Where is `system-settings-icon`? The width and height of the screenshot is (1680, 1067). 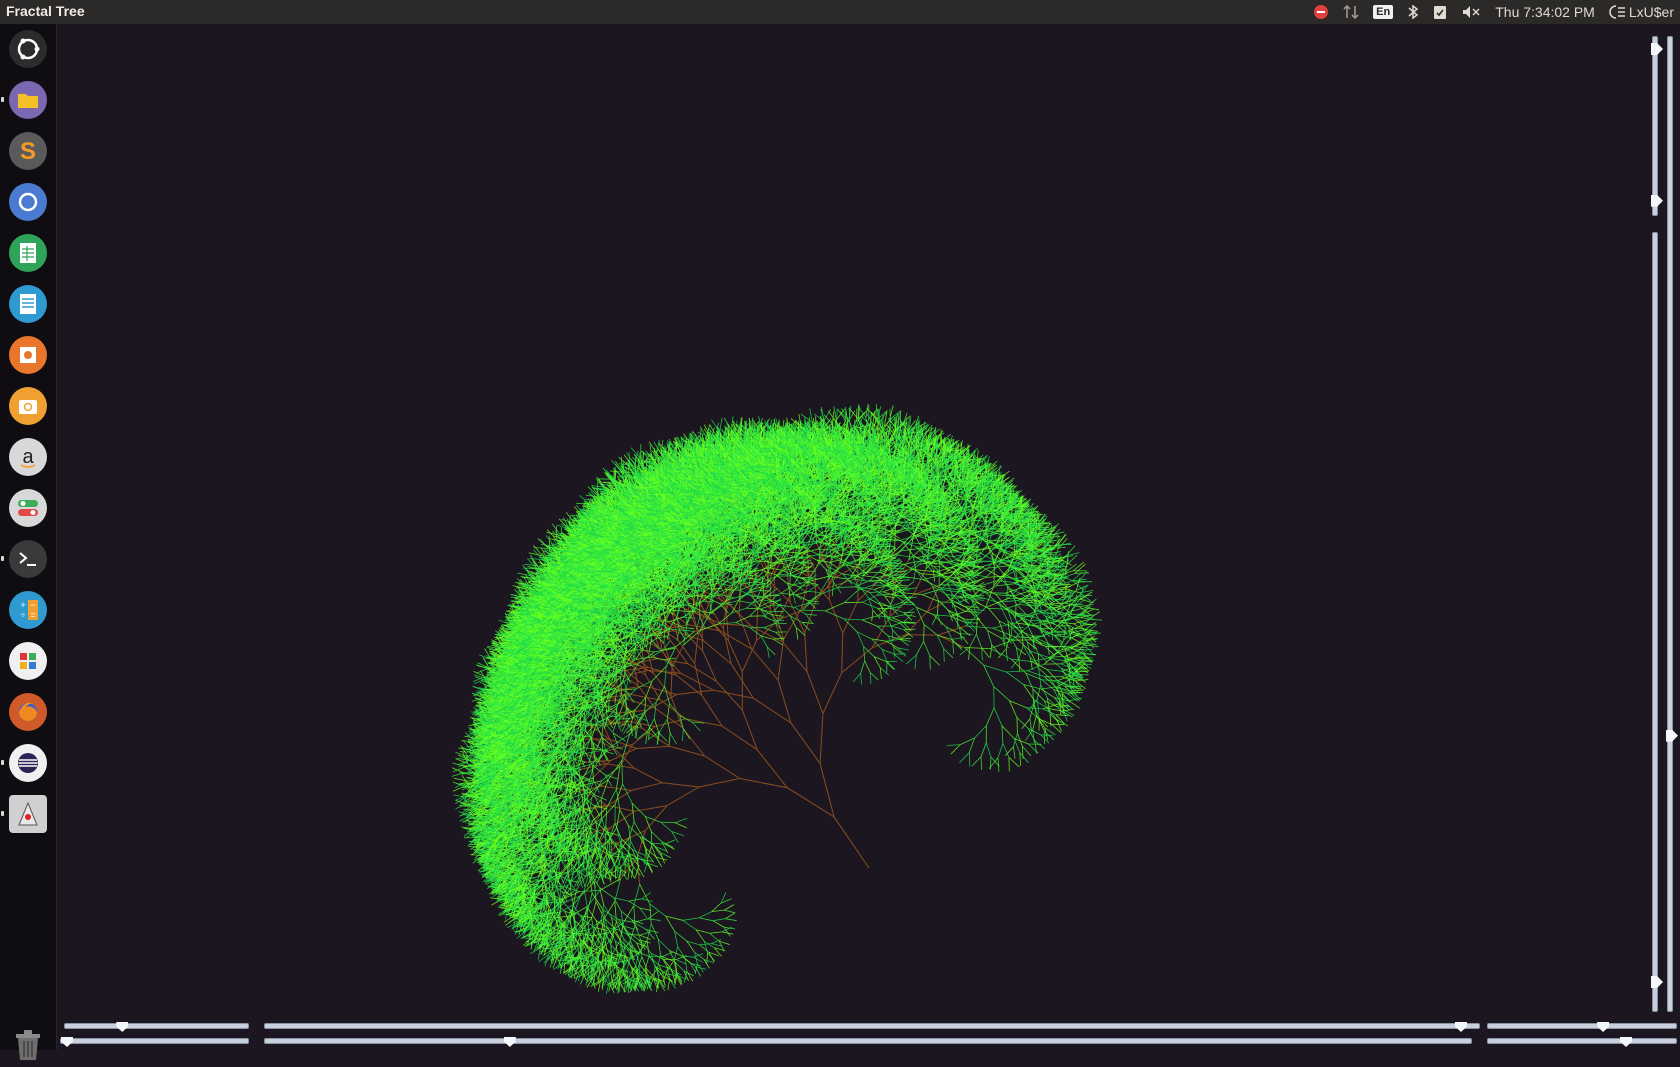
system-settings-icon is located at coordinates (28, 508).